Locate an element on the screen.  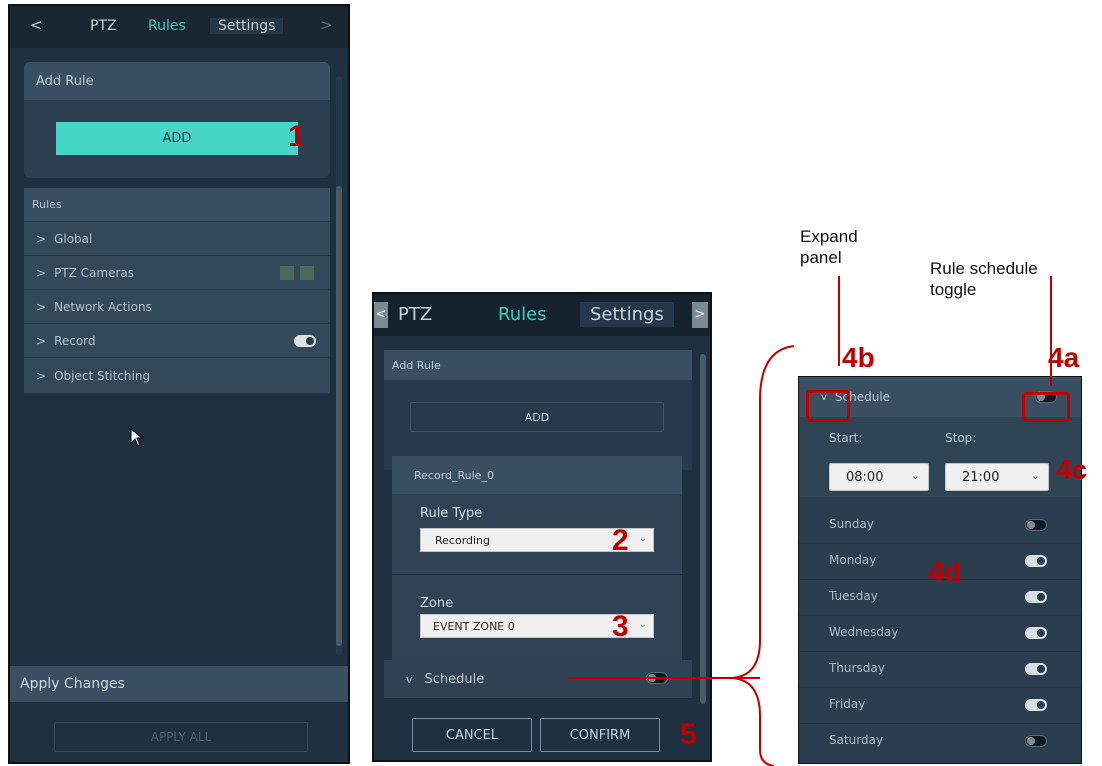
day-label: Monday is located at coordinates (853, 560).